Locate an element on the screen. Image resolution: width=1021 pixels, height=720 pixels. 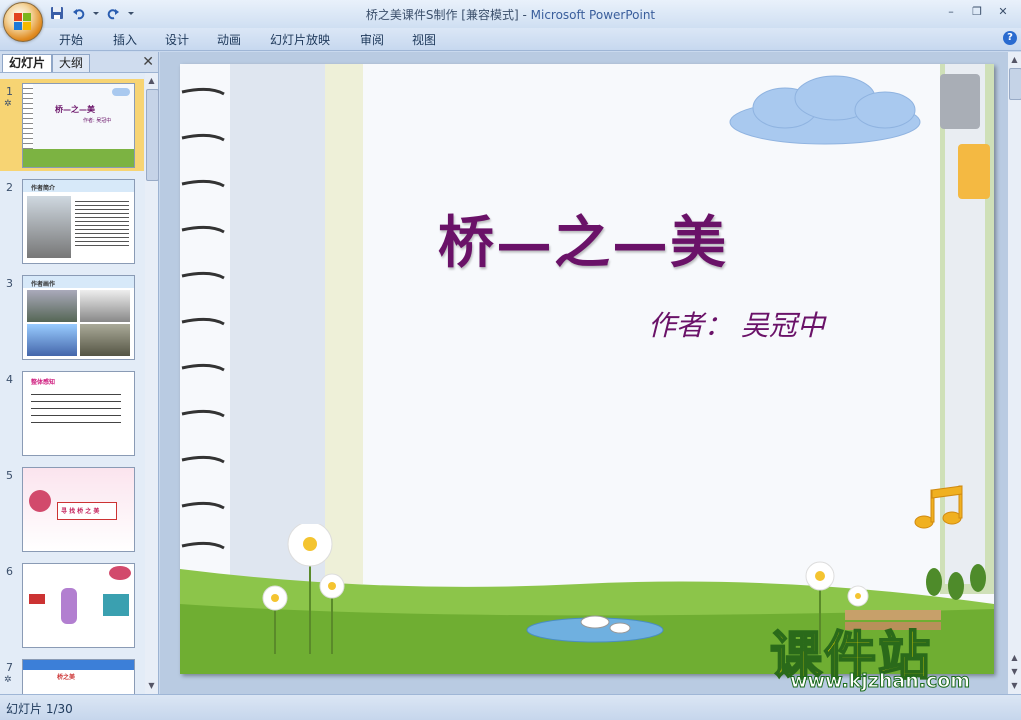
spiral-binding-icon is located at coordinates (203, 318).